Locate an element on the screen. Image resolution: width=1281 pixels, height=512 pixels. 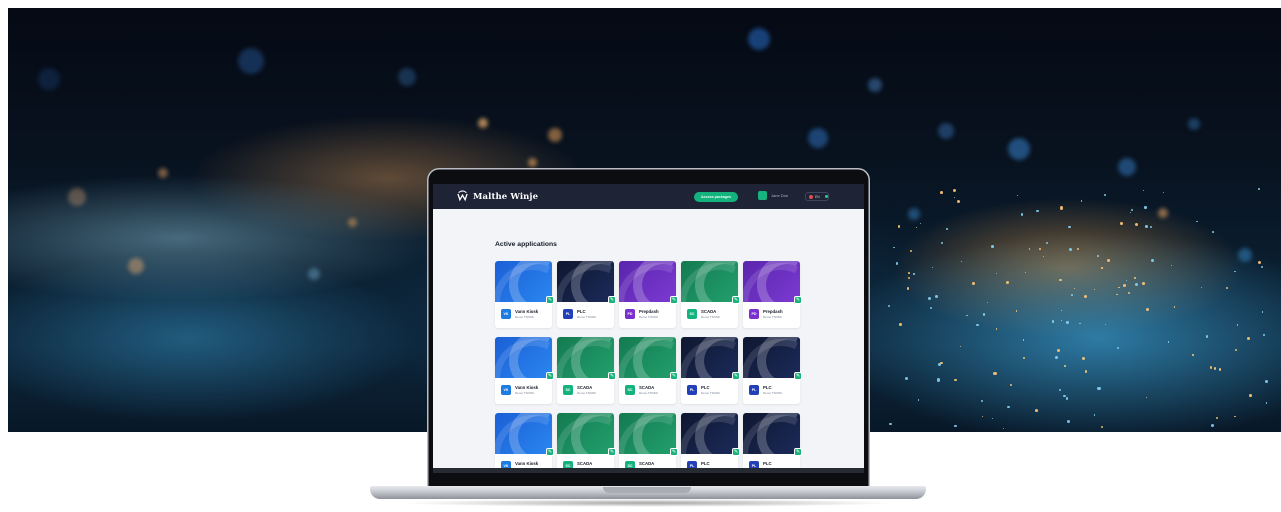
brand-name: Malthe Winje is located at coordinates (506, 196).